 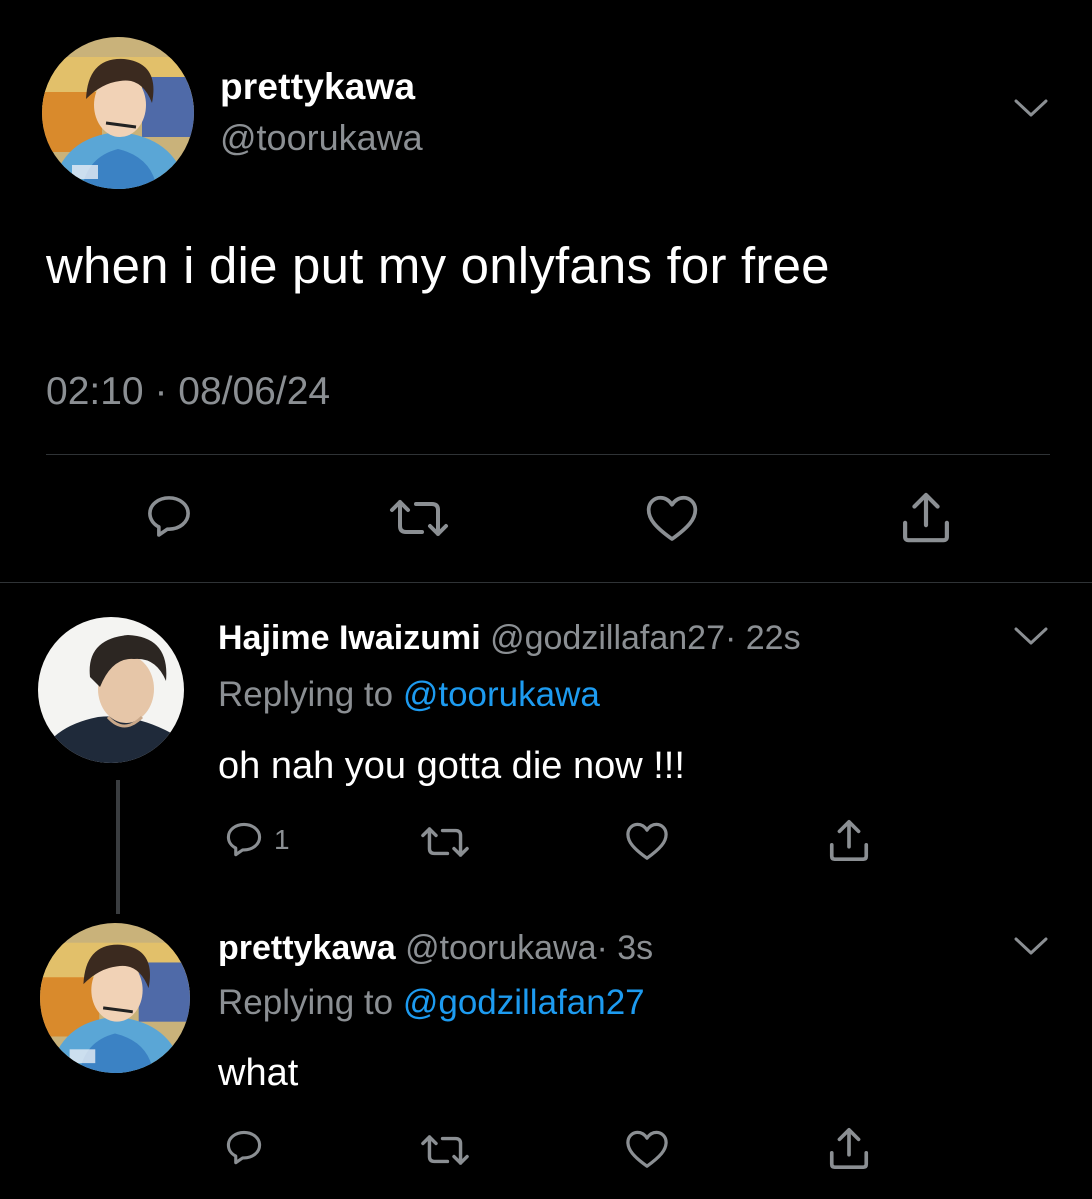 What do you see at coordinates (763, 638) in the screenshot?
I see `reply-age: · 22s` at bounding box center [763, 638].